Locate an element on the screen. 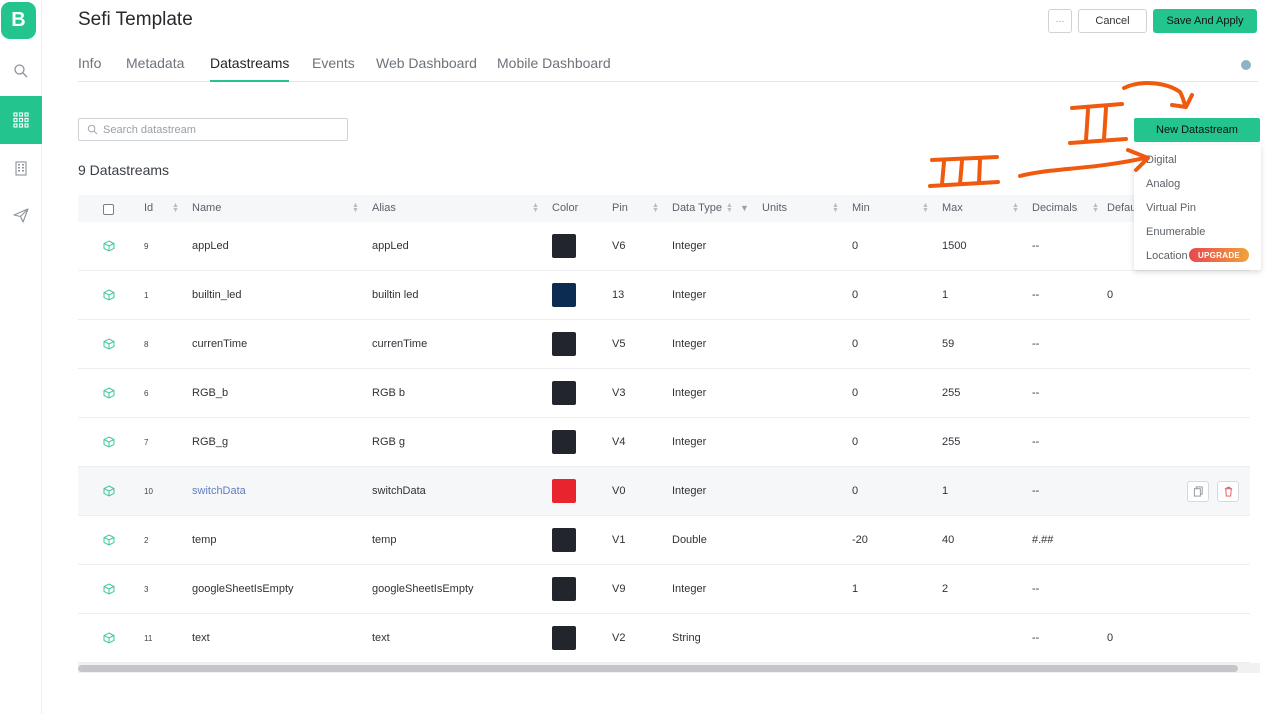 The width and height of the screenshot is (1281, 714). menu-item-analog: Analog is located at coordinates (1163, 184).